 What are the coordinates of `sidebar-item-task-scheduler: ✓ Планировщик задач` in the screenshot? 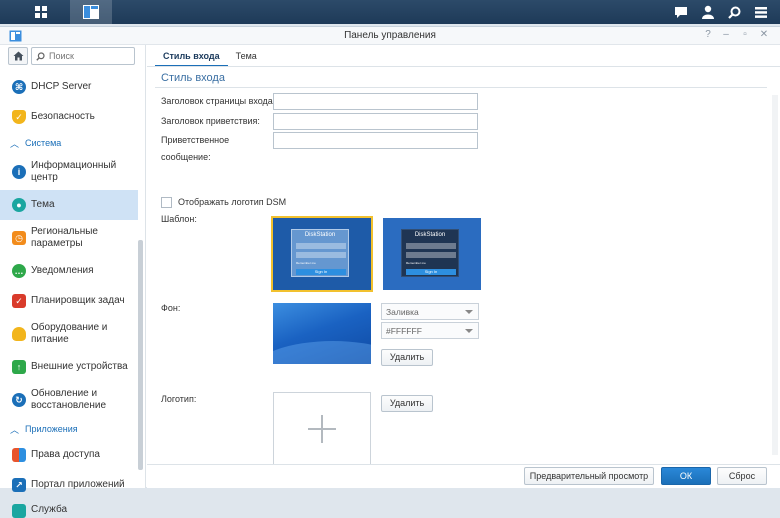 It's located at (69, 301).